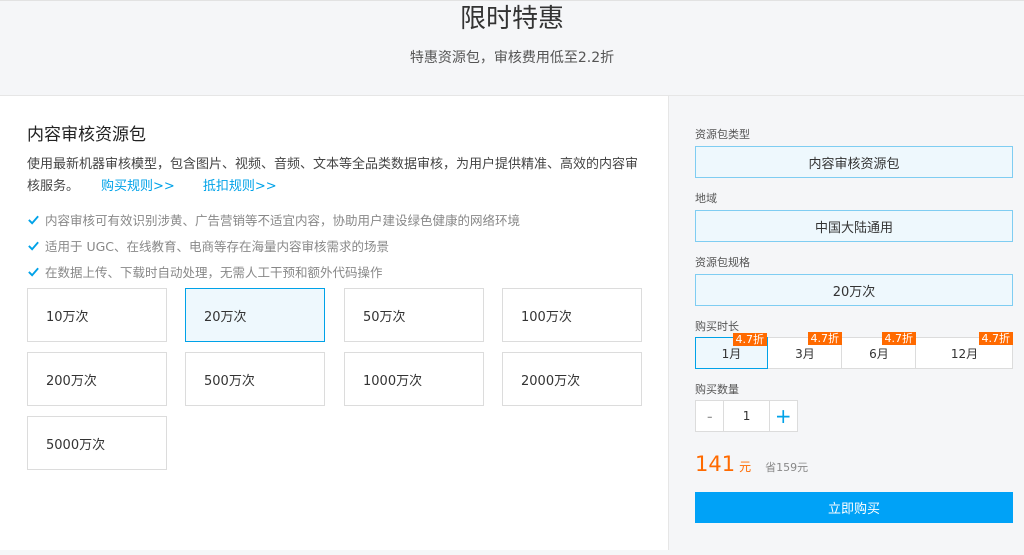 The image size is (1024, 555). I want to click on product-title: 内容审核资源包, so click(86, 135).